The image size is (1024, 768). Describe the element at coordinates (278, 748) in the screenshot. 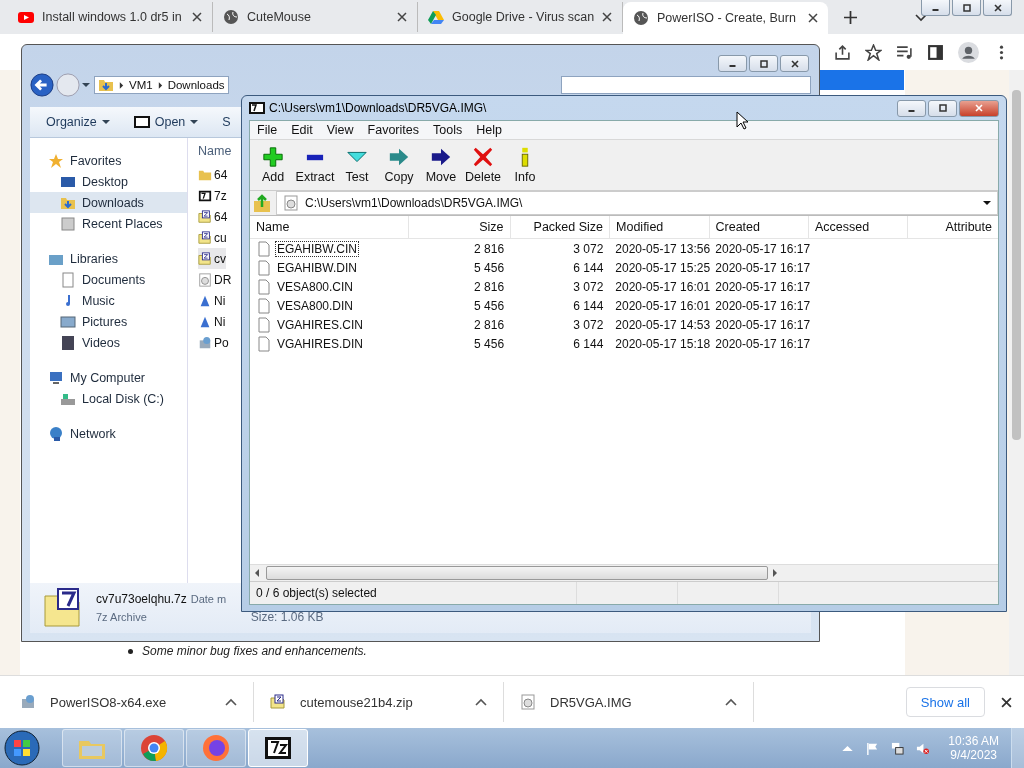

I see `taskbar-button` at that location.